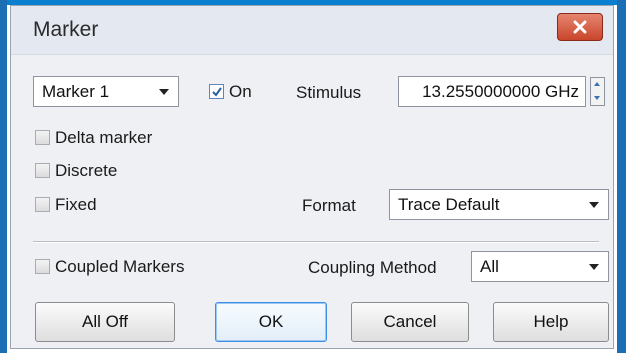 The height and width of the screenshot is (353, 626). What do you see at coordinates (551, 322) in the screenshot?
I see `help-button: Help` at bounding box center [551, 322].